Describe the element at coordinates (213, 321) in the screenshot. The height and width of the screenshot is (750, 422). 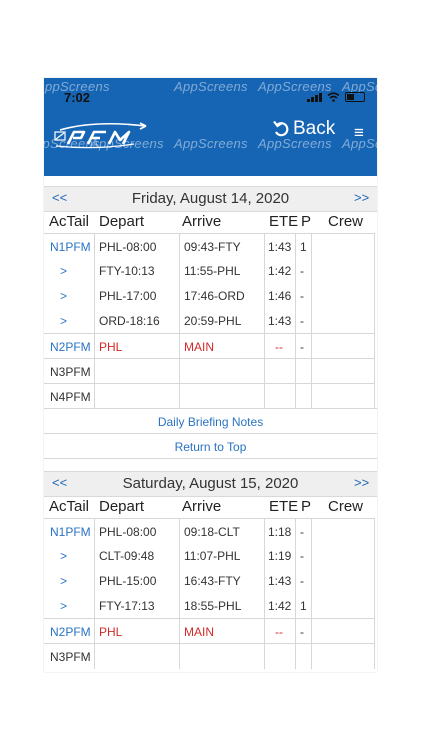
I see `arrive-cell: 20:59-PHL` at that location.